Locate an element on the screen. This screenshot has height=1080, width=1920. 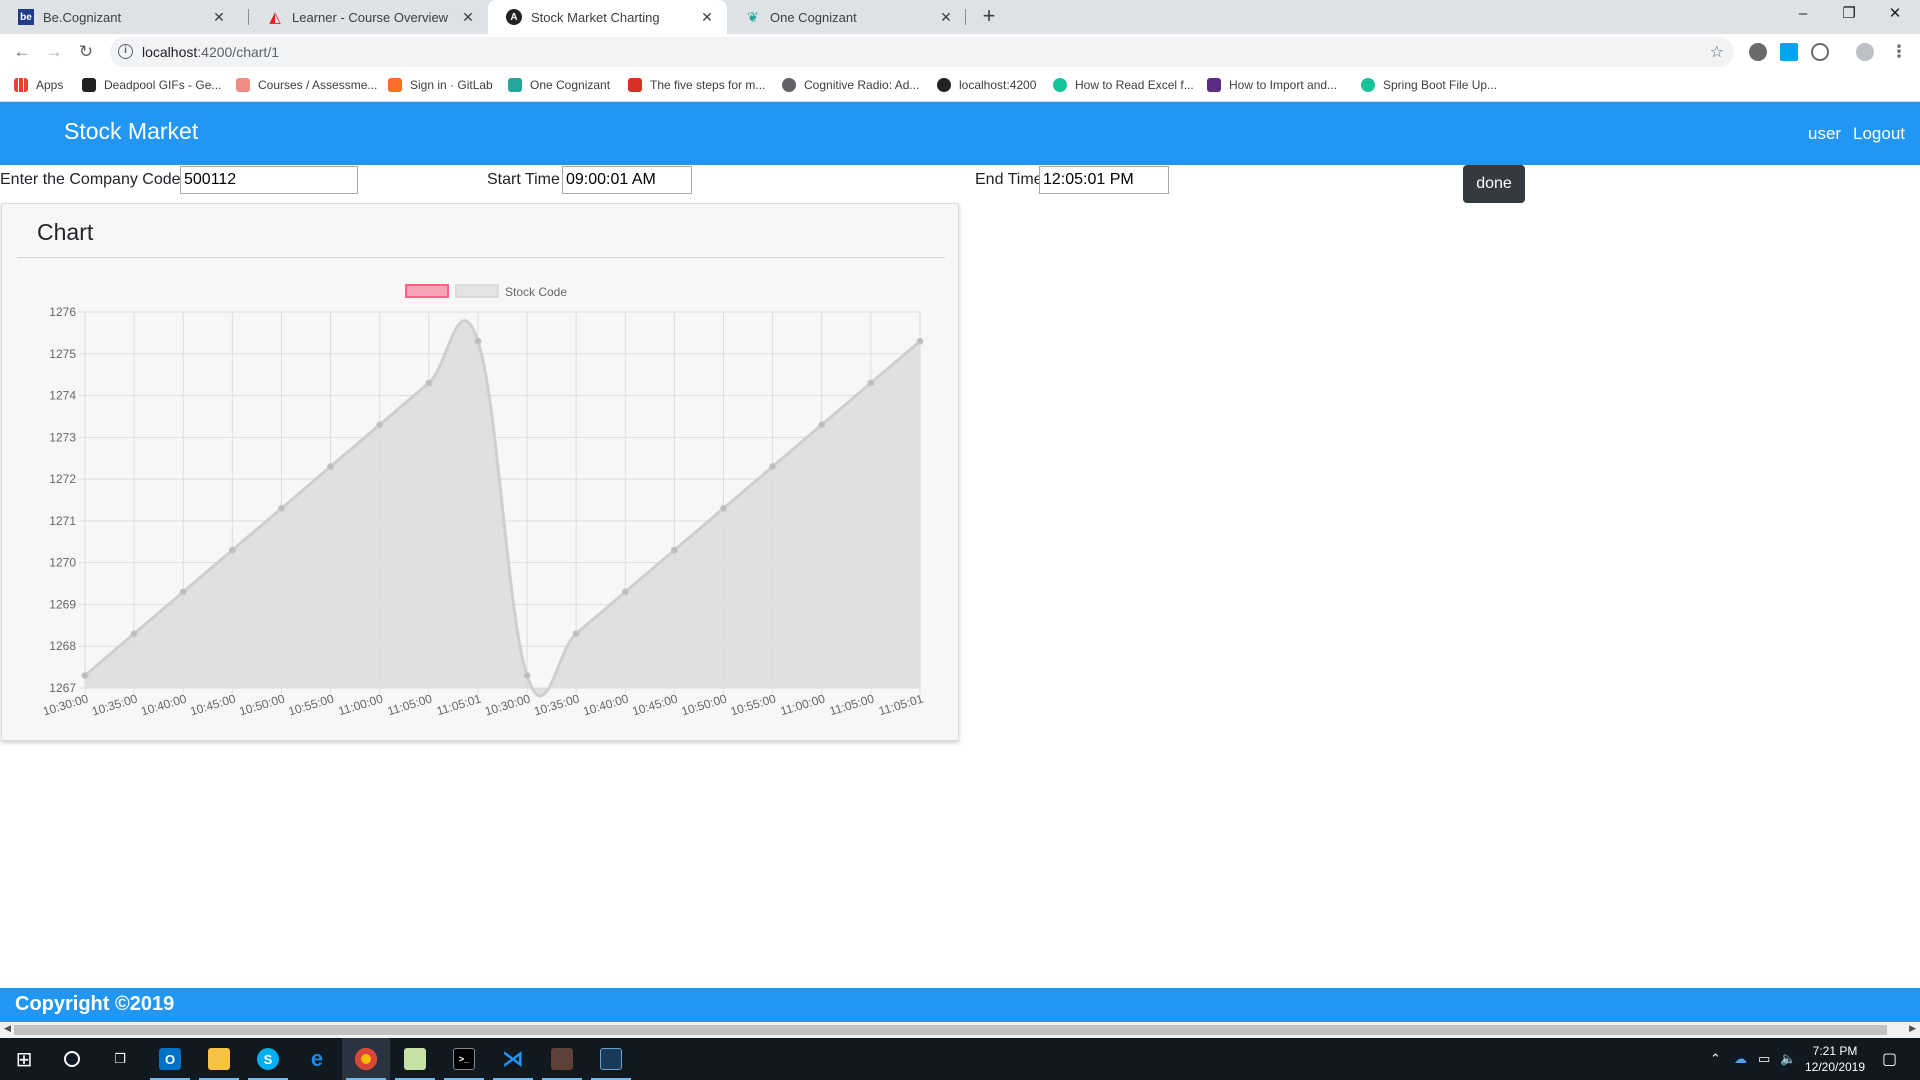
forward-arrow-icon: → is located at coordinates (54, 52).